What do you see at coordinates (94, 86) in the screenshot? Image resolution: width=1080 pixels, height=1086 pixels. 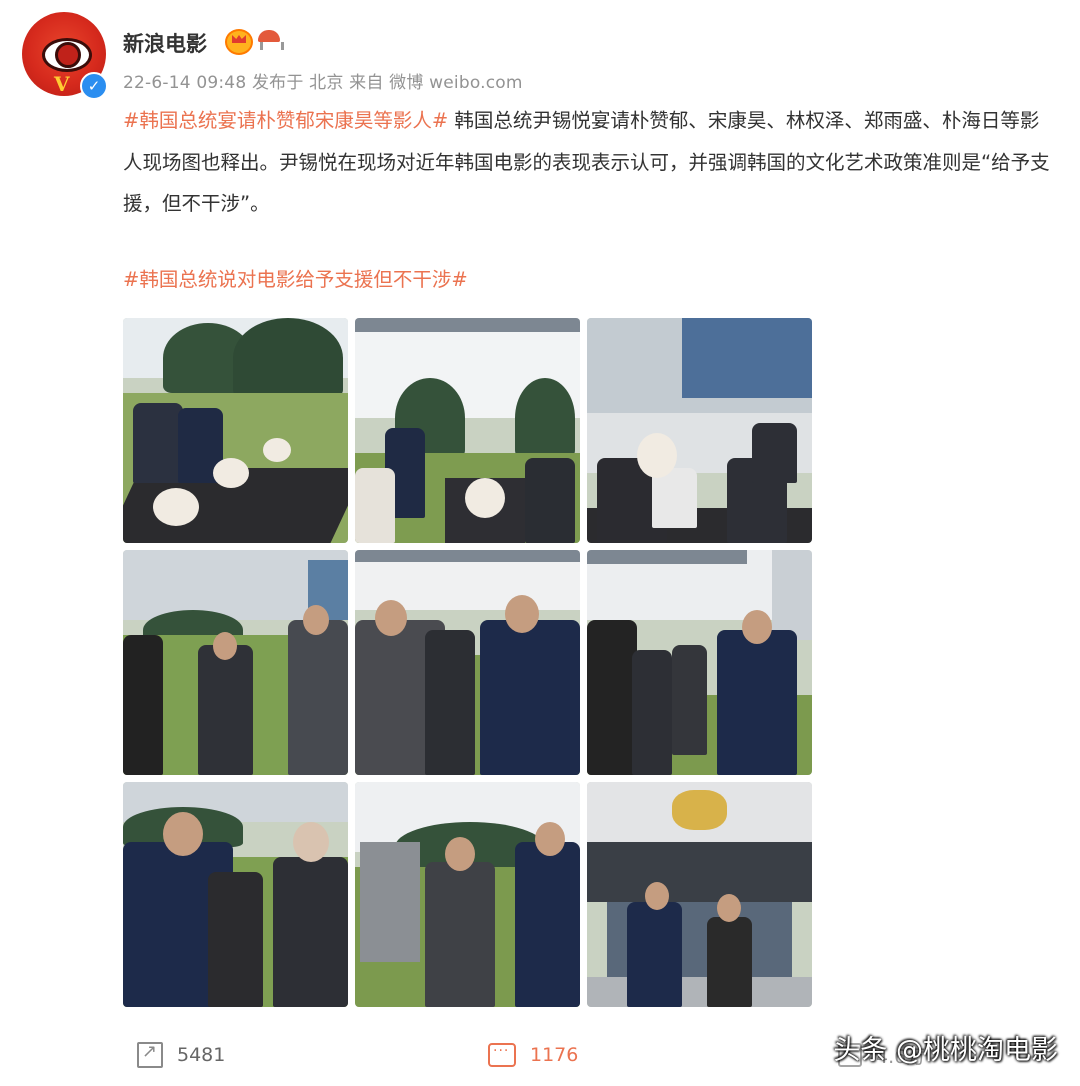 I see `verified-icon: ✓` at bounding box center [94, 86].